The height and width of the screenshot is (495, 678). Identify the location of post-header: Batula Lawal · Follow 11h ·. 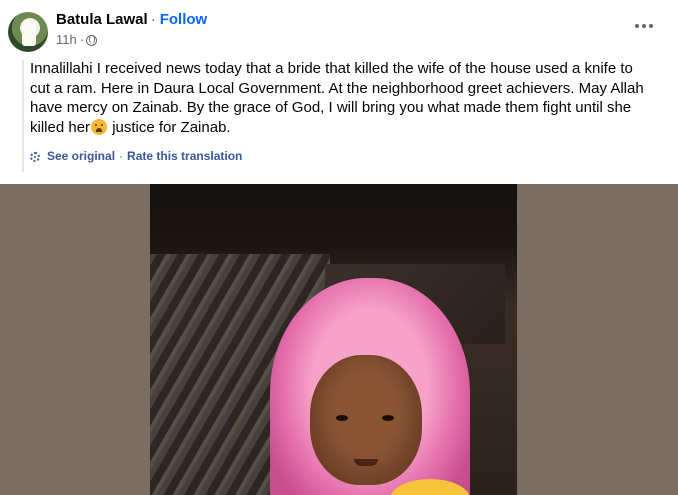
(339, 28).